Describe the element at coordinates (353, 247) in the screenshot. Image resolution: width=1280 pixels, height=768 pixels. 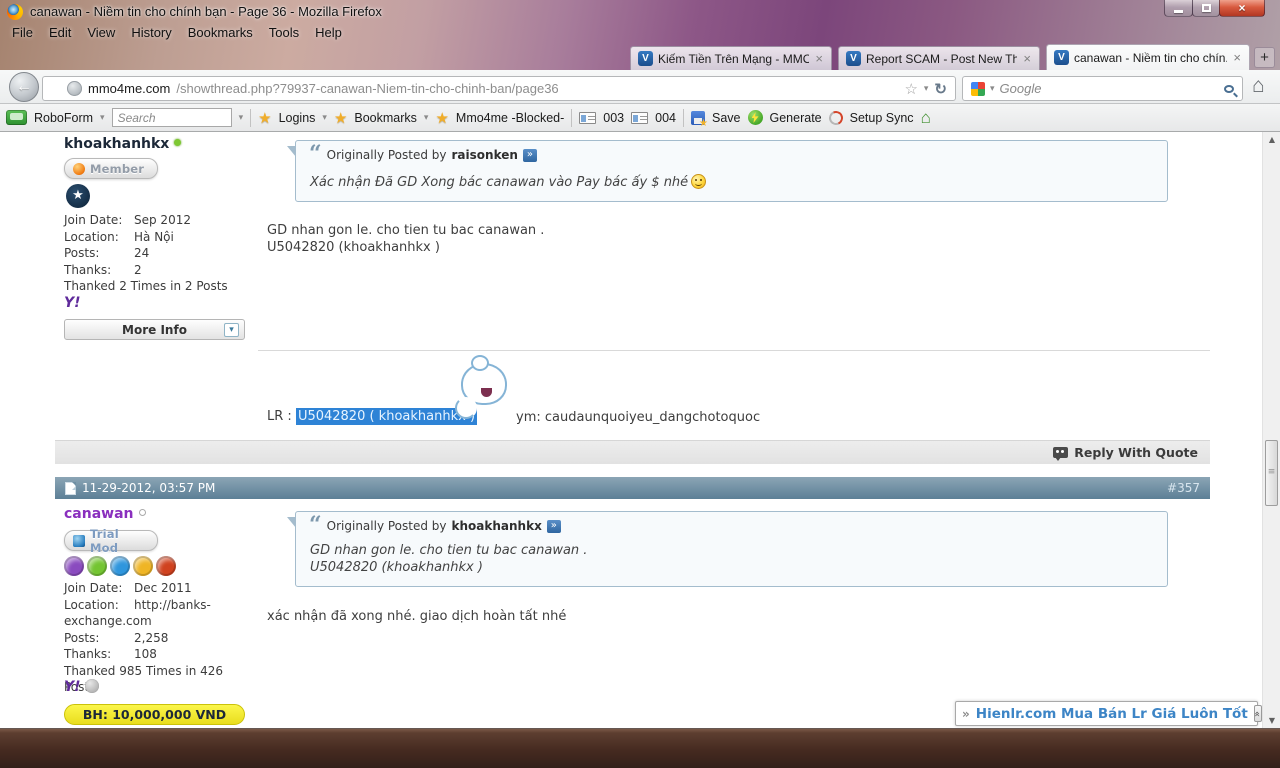
I see `post-body-line: U5042820 (khoakhanhkx )` at that location.